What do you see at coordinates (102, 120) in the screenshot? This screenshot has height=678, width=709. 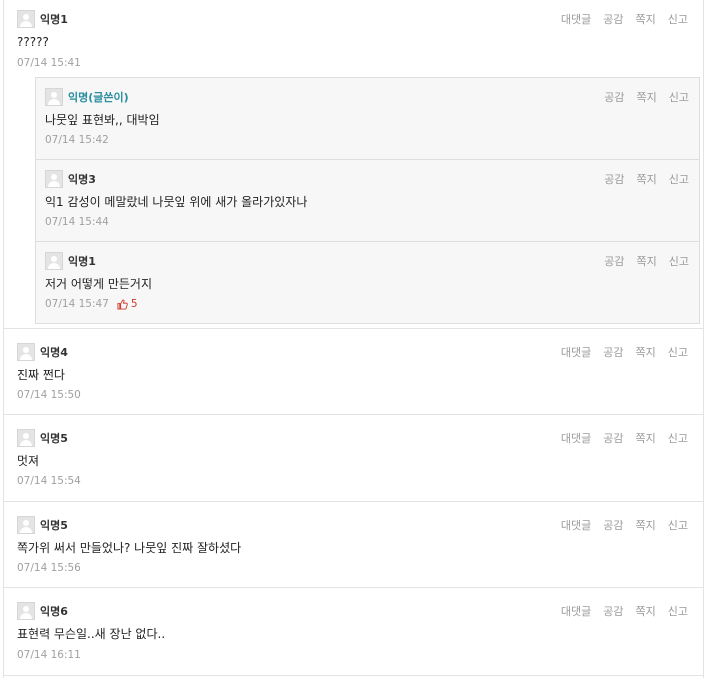 I see `comment-text: 나뭇잎 표현봐,, 대박임` at bounding box center [102, 120].